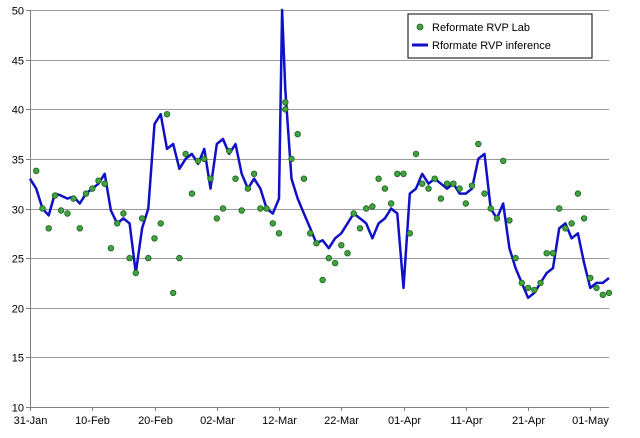 This screenshot has width=640, height=438. Describe the element at coordinates (18, 310) in the screenshot. I see `y-tick-label: 20` at that location.